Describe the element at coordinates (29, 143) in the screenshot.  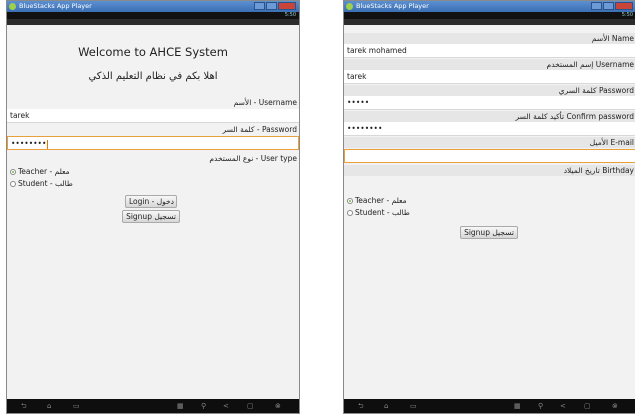
I see `password-value: ••••••••` at that location.